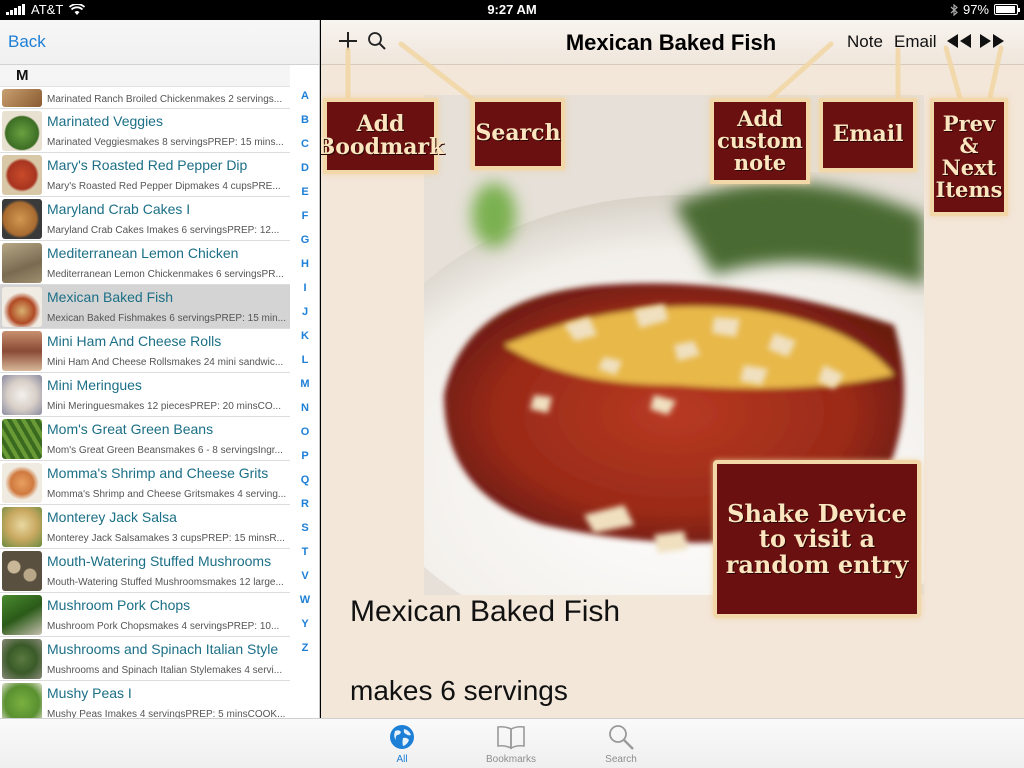 This screenshot has width=1024, height=768. I want to click on prev-next-callout-line: Prev, so click(969, 123).